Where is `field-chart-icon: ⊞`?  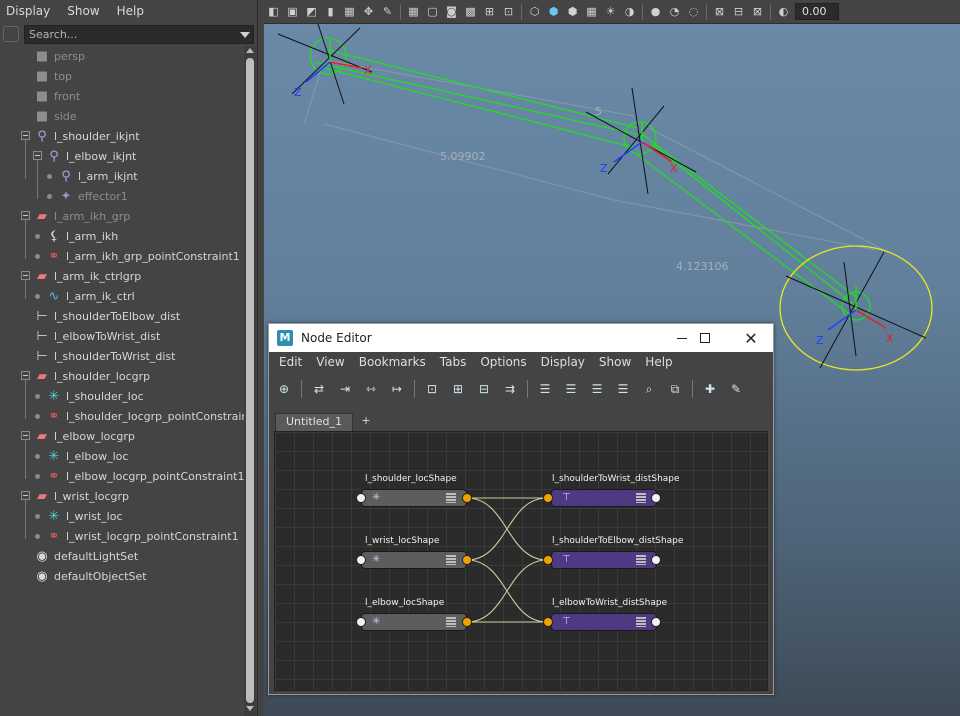 field-chart-icon: ⊞ is located at coordinates (489, 11).